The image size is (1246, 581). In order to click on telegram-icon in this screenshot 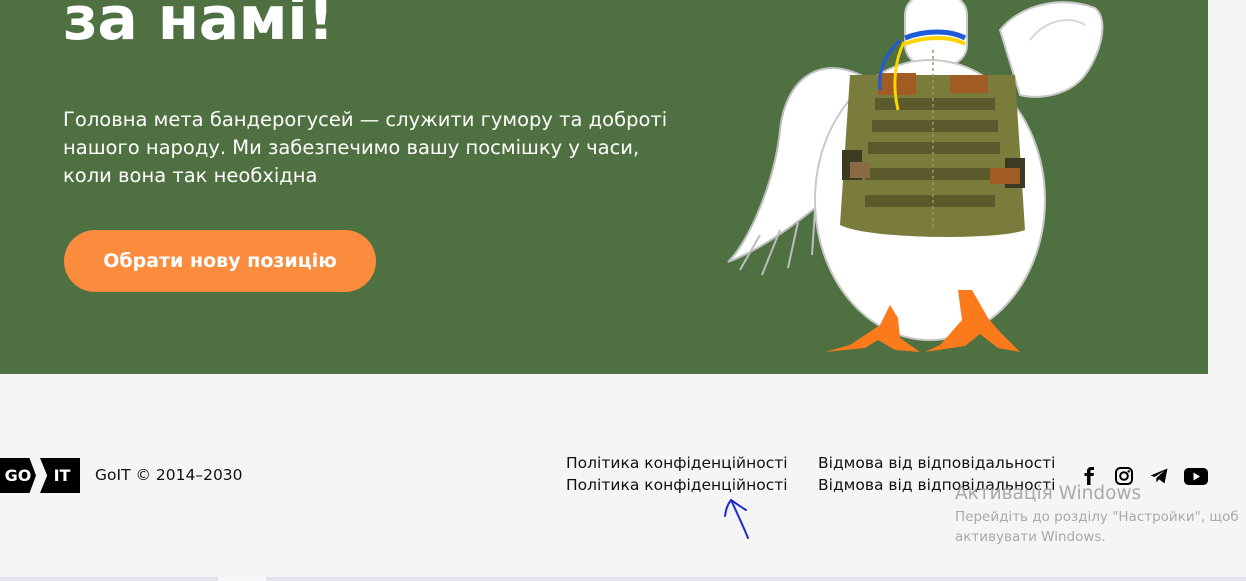, I will do `click(1159, 476)`.